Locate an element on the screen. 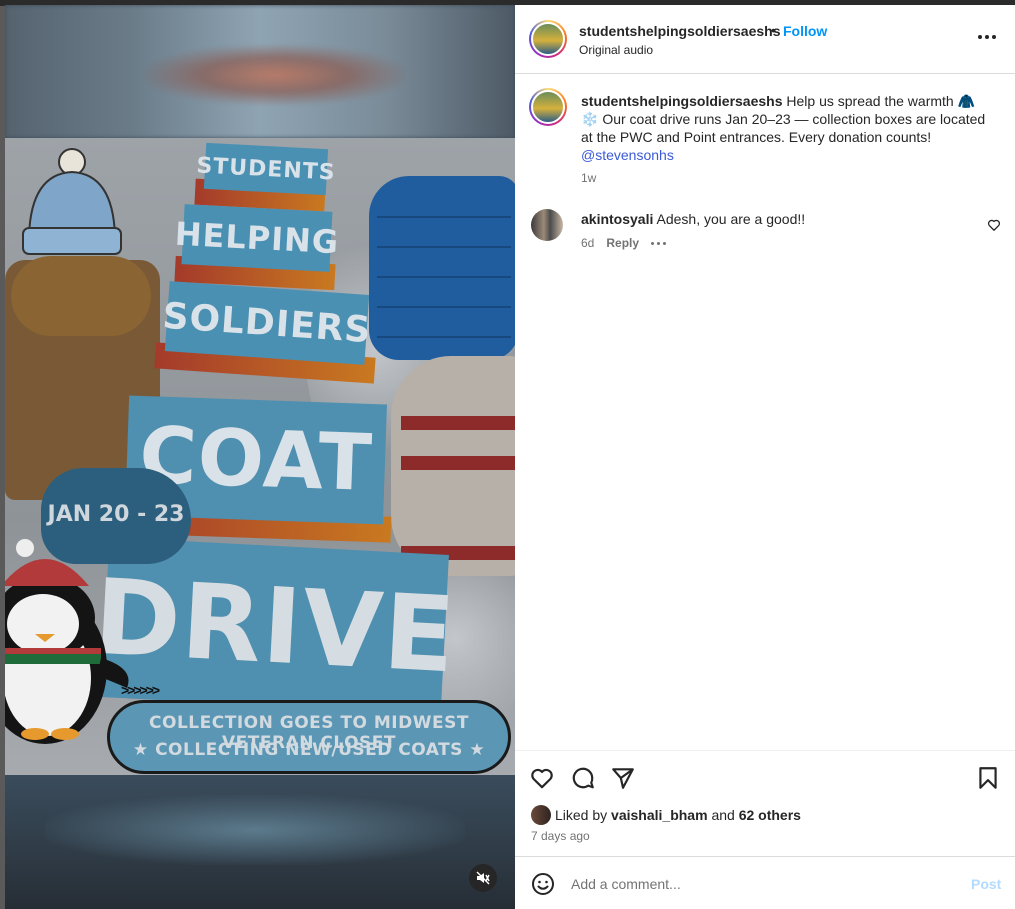 This screenshot has height=909, width=1015. author-username: studentshelpingsoldiersaeshs is located at coordinates (680, 31).